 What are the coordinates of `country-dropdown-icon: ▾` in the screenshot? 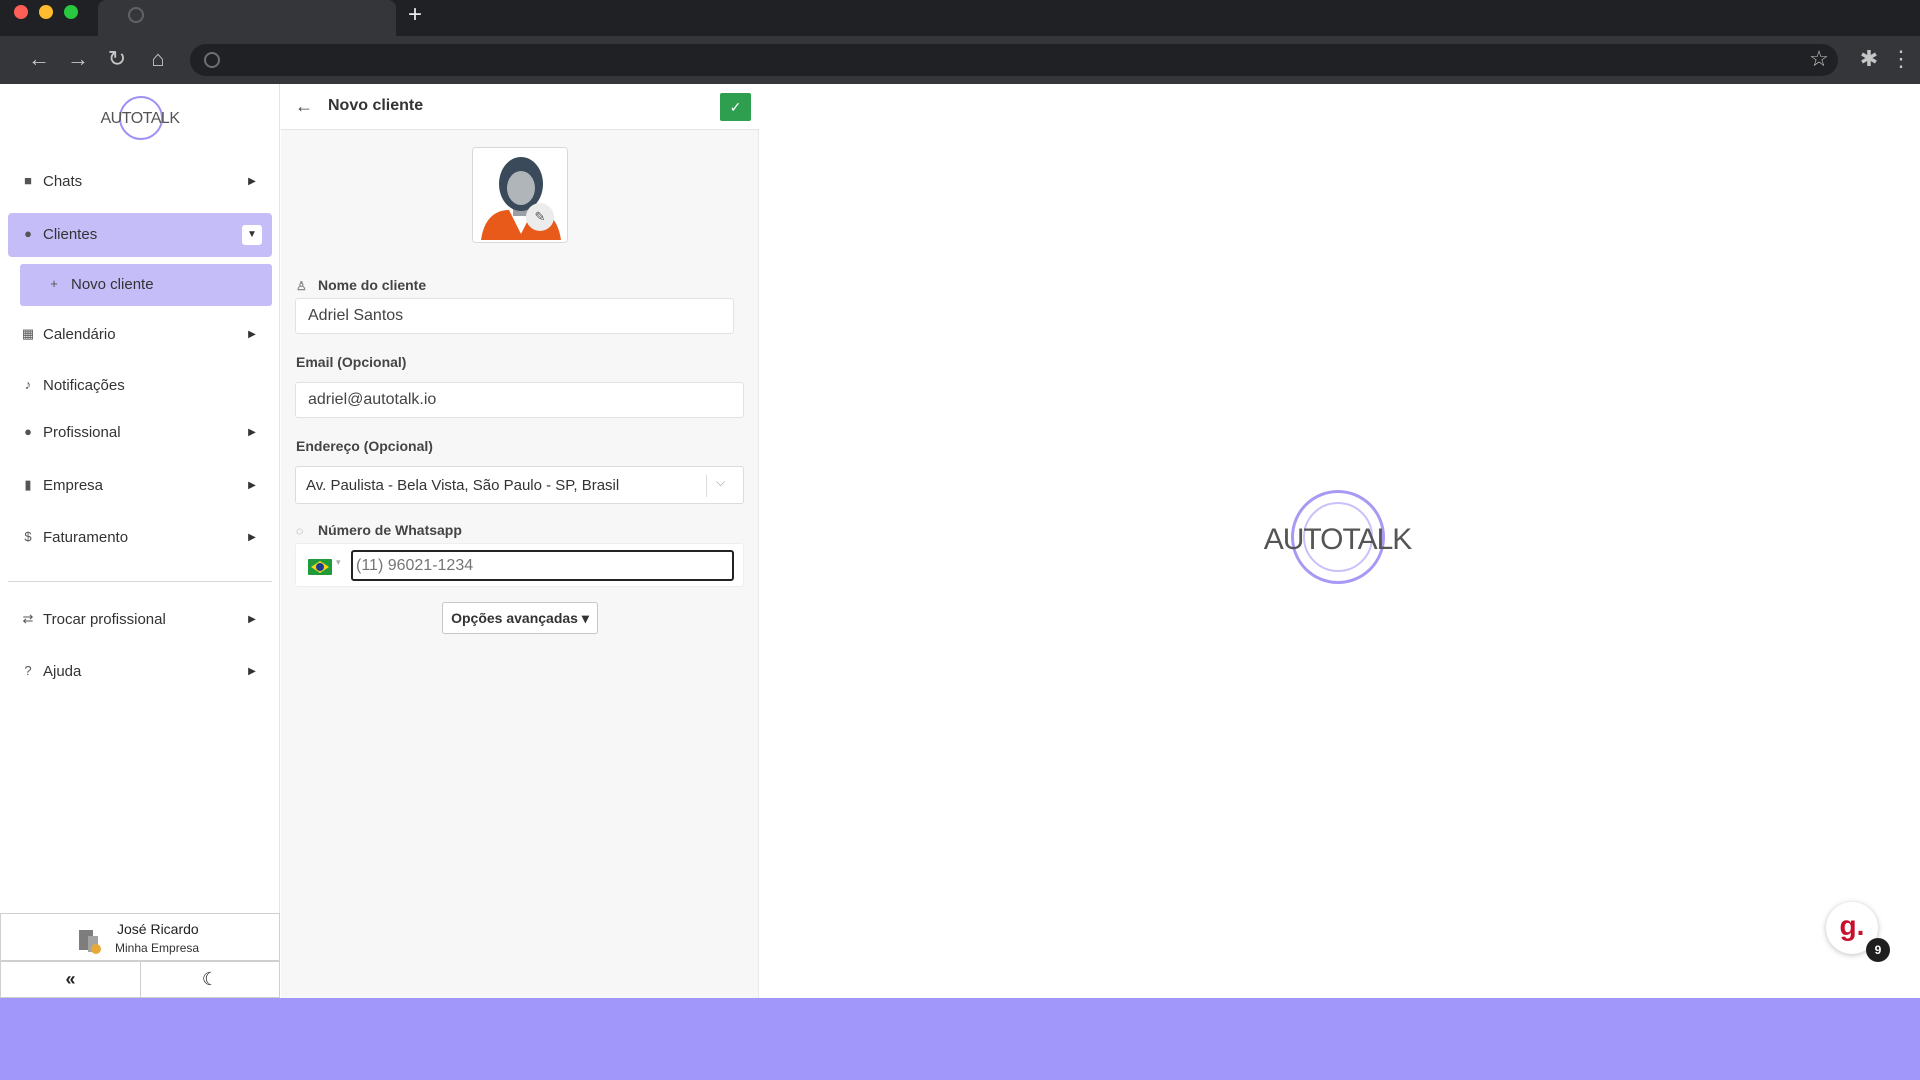 It's located at (338, 562).